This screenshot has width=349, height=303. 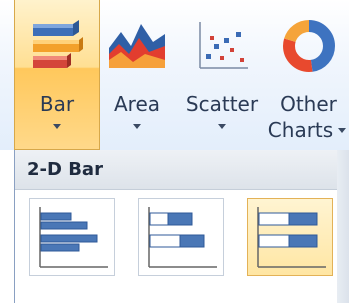 What do you see at coordinates (343, 226) in the screenshot?
I see `gallery-scroll-edge` at bounding box center [343, 226].